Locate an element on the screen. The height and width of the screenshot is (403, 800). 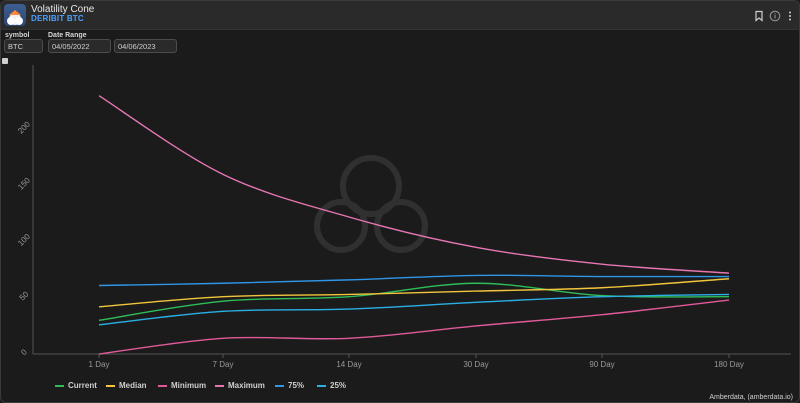
date-range-label: Date Range is located at coordinates (67, 35).